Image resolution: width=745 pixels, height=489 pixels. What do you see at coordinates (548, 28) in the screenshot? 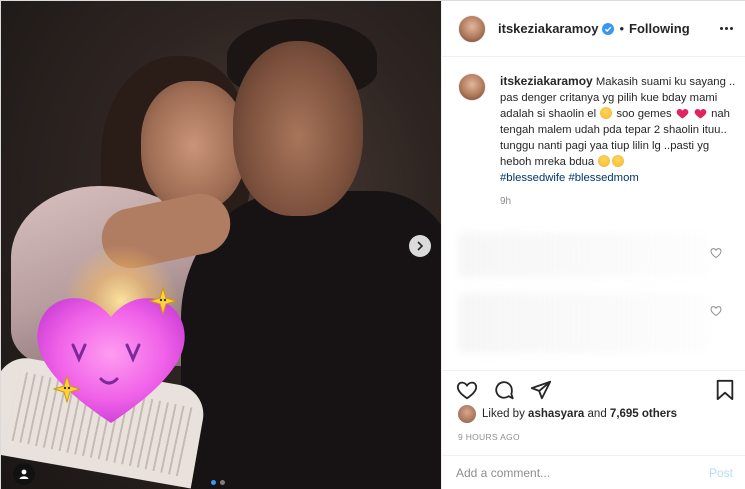
I see `header-username: itskeziakaramoy` at bounding box center [548, 28].